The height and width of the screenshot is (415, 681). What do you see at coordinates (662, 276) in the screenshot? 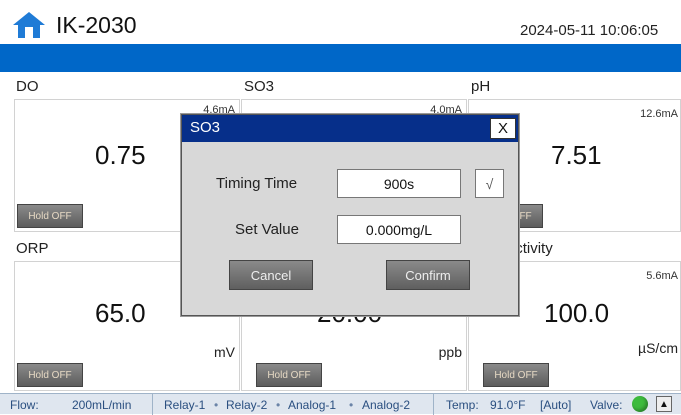
I see `conductivity-range: 5.6mA` at bounding box center [662, 276].